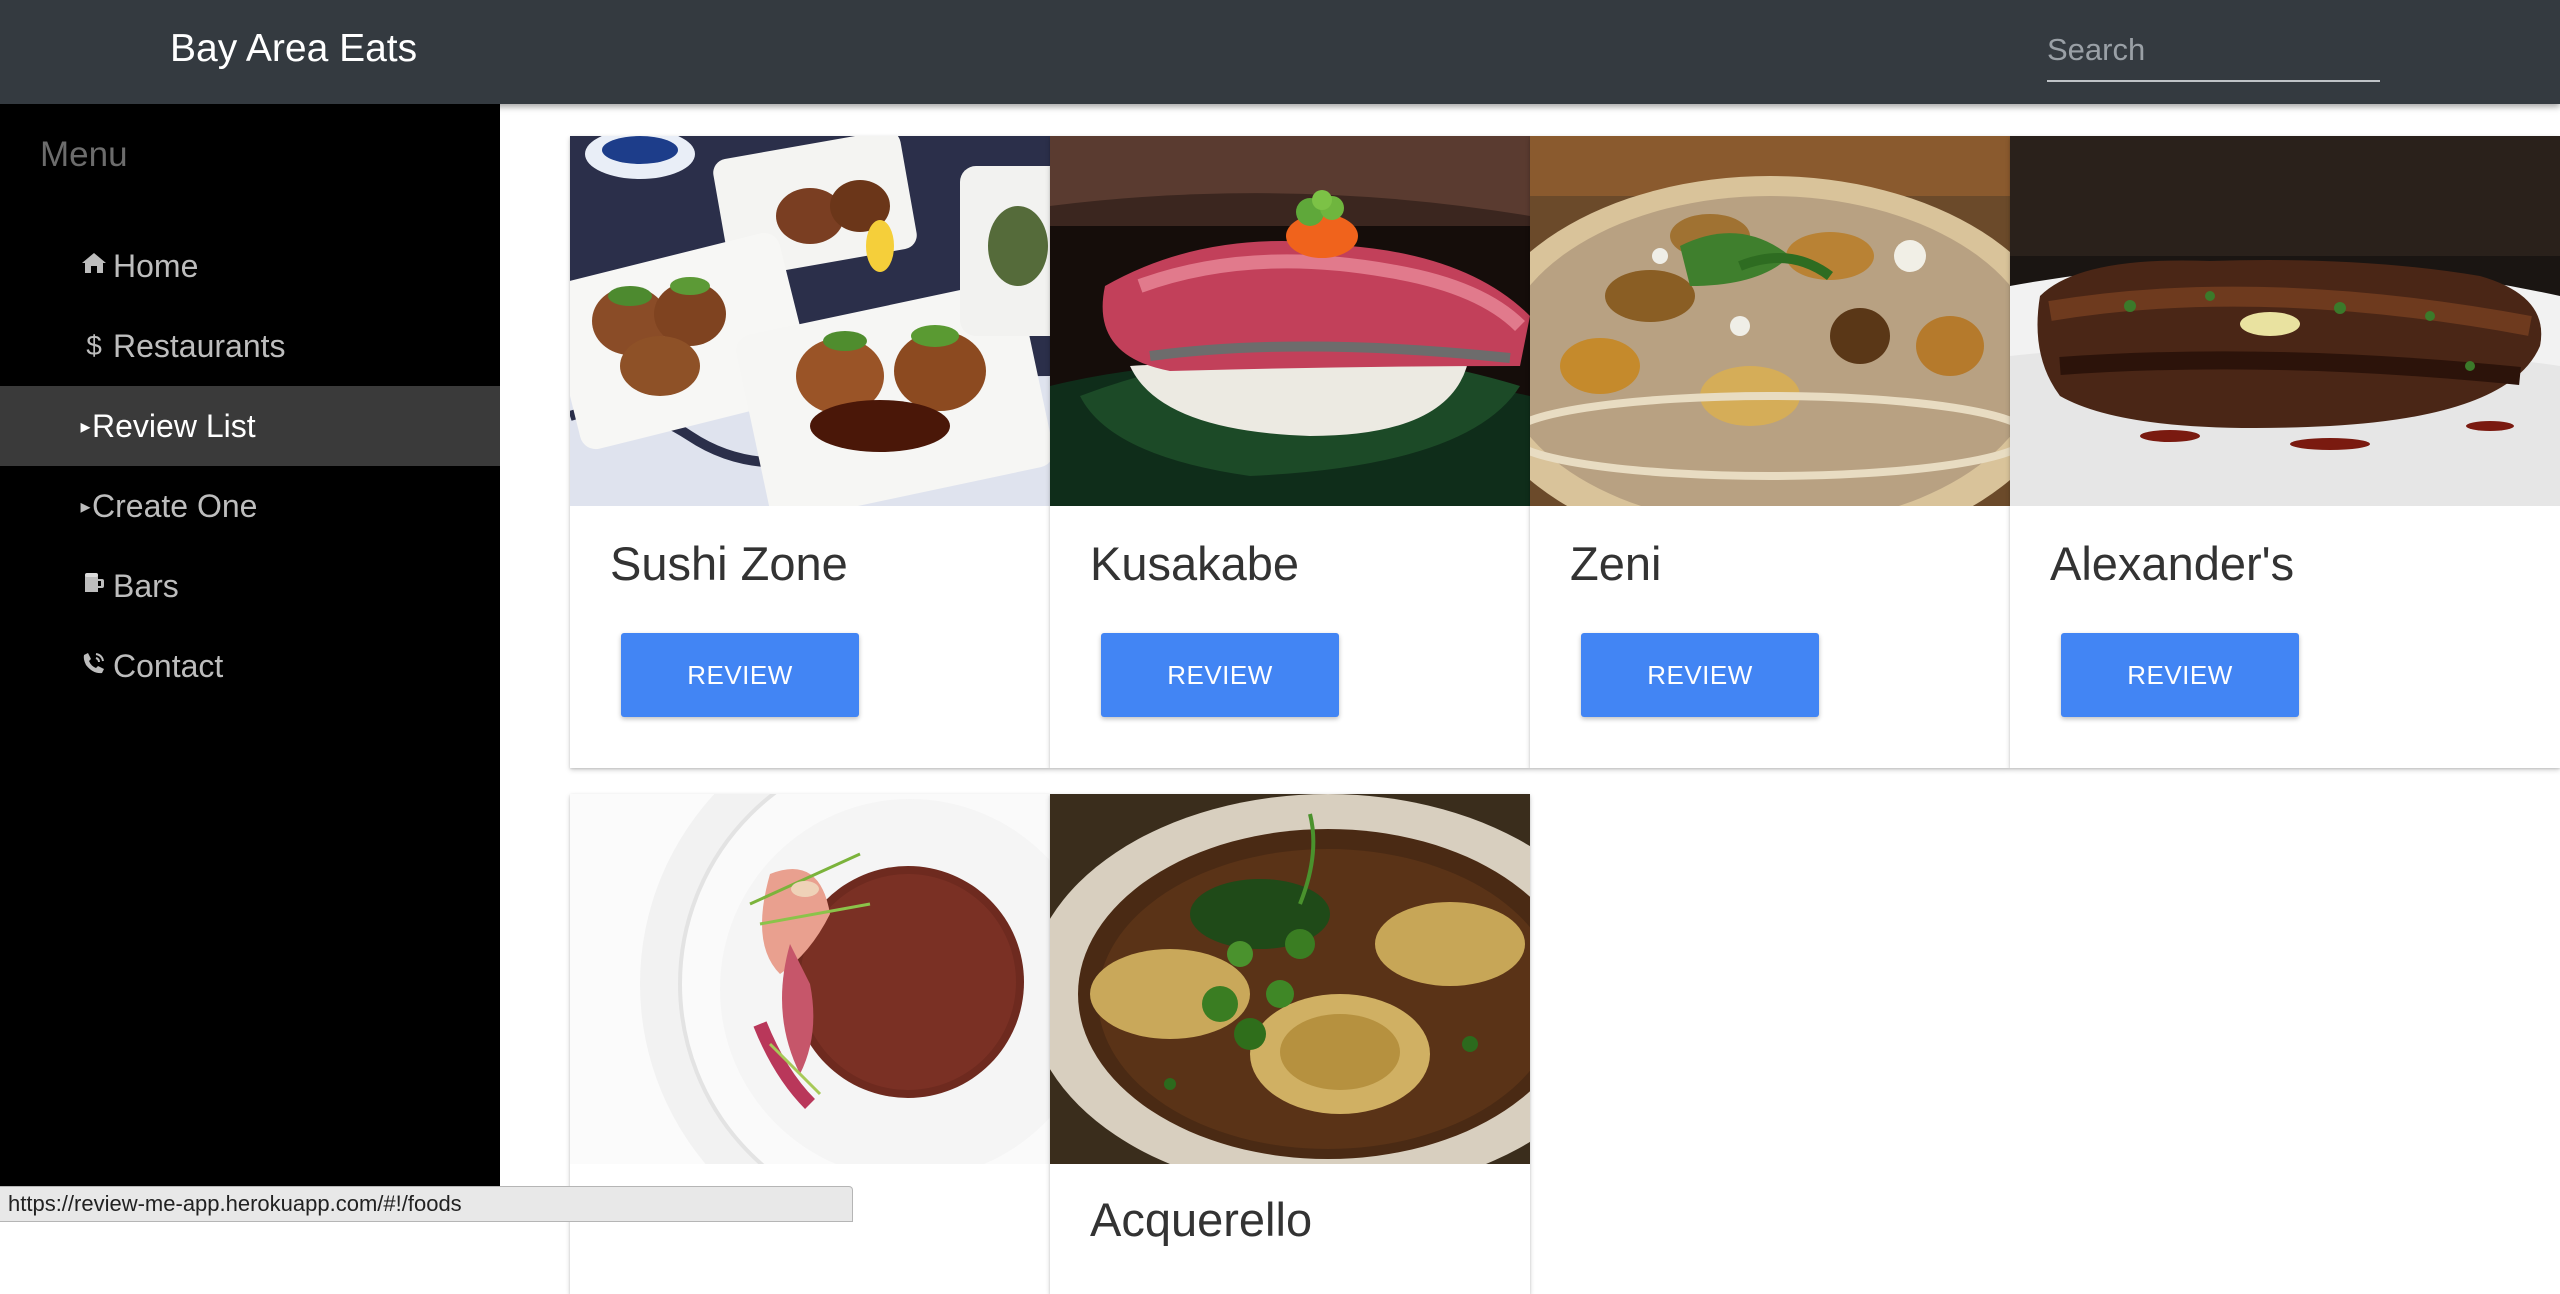  What do you see at coordinates (199, 345) in the screenshot?
I see `sidebar-item-label: Restaurants` at bounding box center [199, 345].